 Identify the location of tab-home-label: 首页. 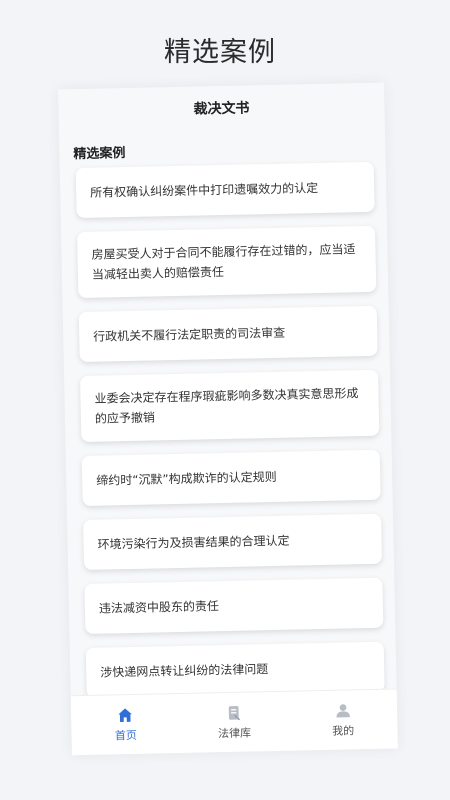
(126, 735).